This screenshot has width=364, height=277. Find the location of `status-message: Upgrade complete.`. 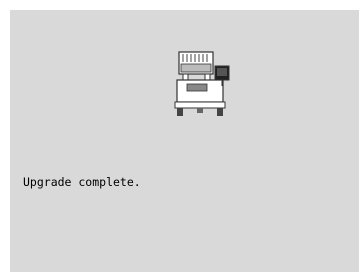

status-message: Upgrade complete. is located at coordinates (82, 182).